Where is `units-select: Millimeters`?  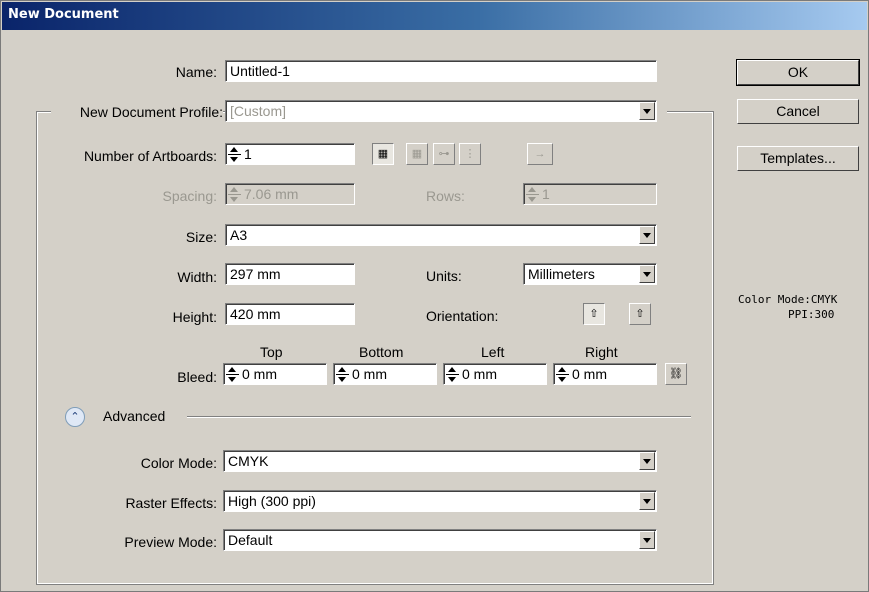
units-select: Millimeters is located at coordinates (590, 274).